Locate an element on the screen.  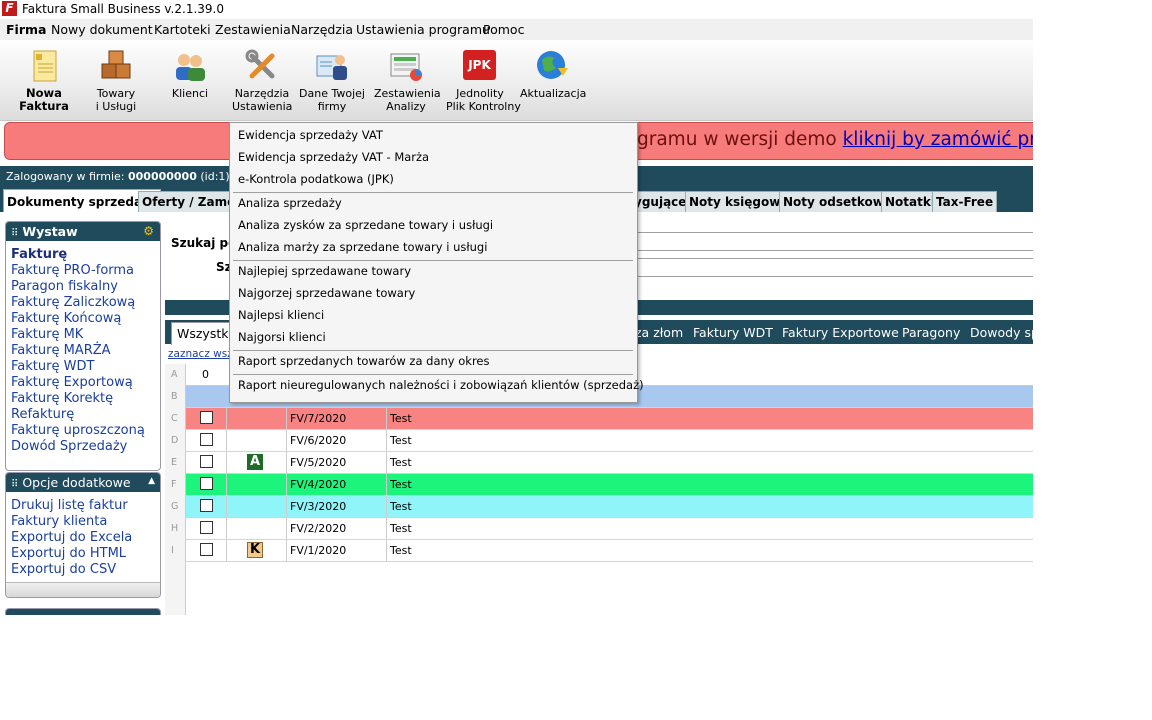
menu-ustawienia-programu: Ustawienia programu is located at coordinates (423, 29).